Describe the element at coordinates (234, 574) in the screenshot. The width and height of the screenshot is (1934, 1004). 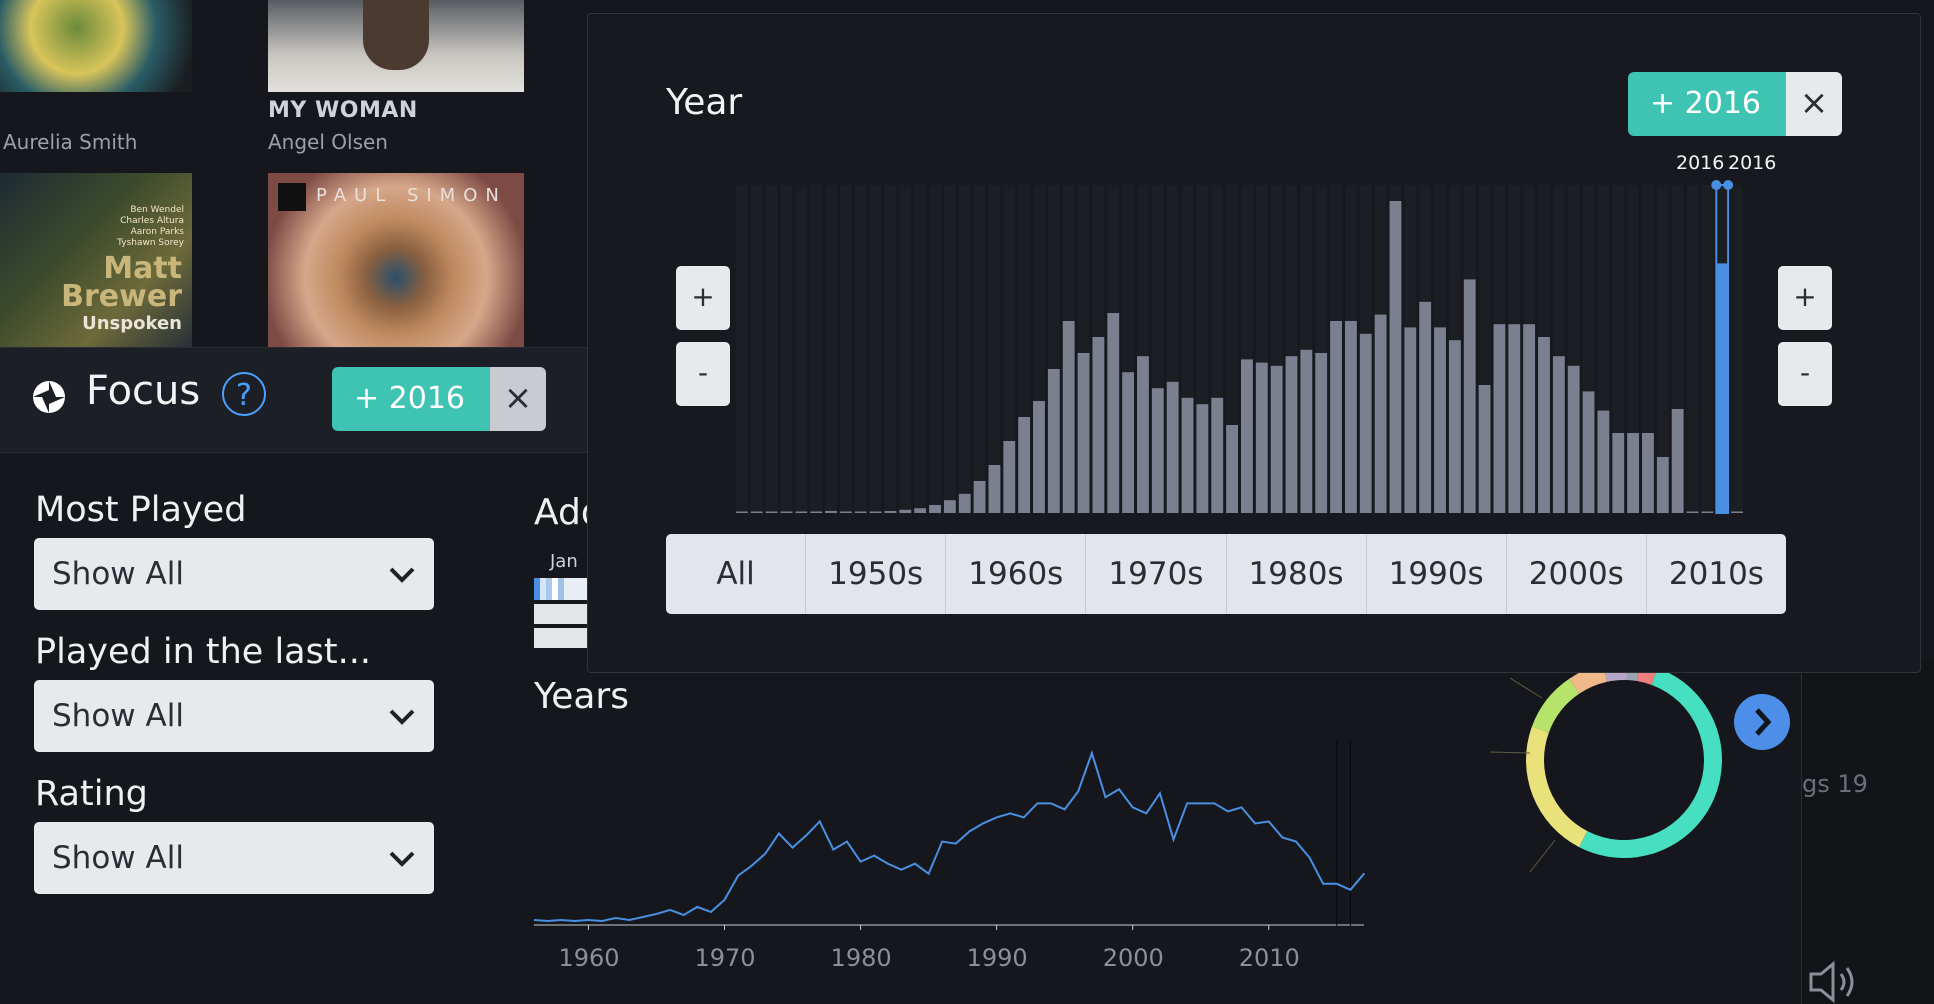
I see `most-played-select: Show All` at that location.